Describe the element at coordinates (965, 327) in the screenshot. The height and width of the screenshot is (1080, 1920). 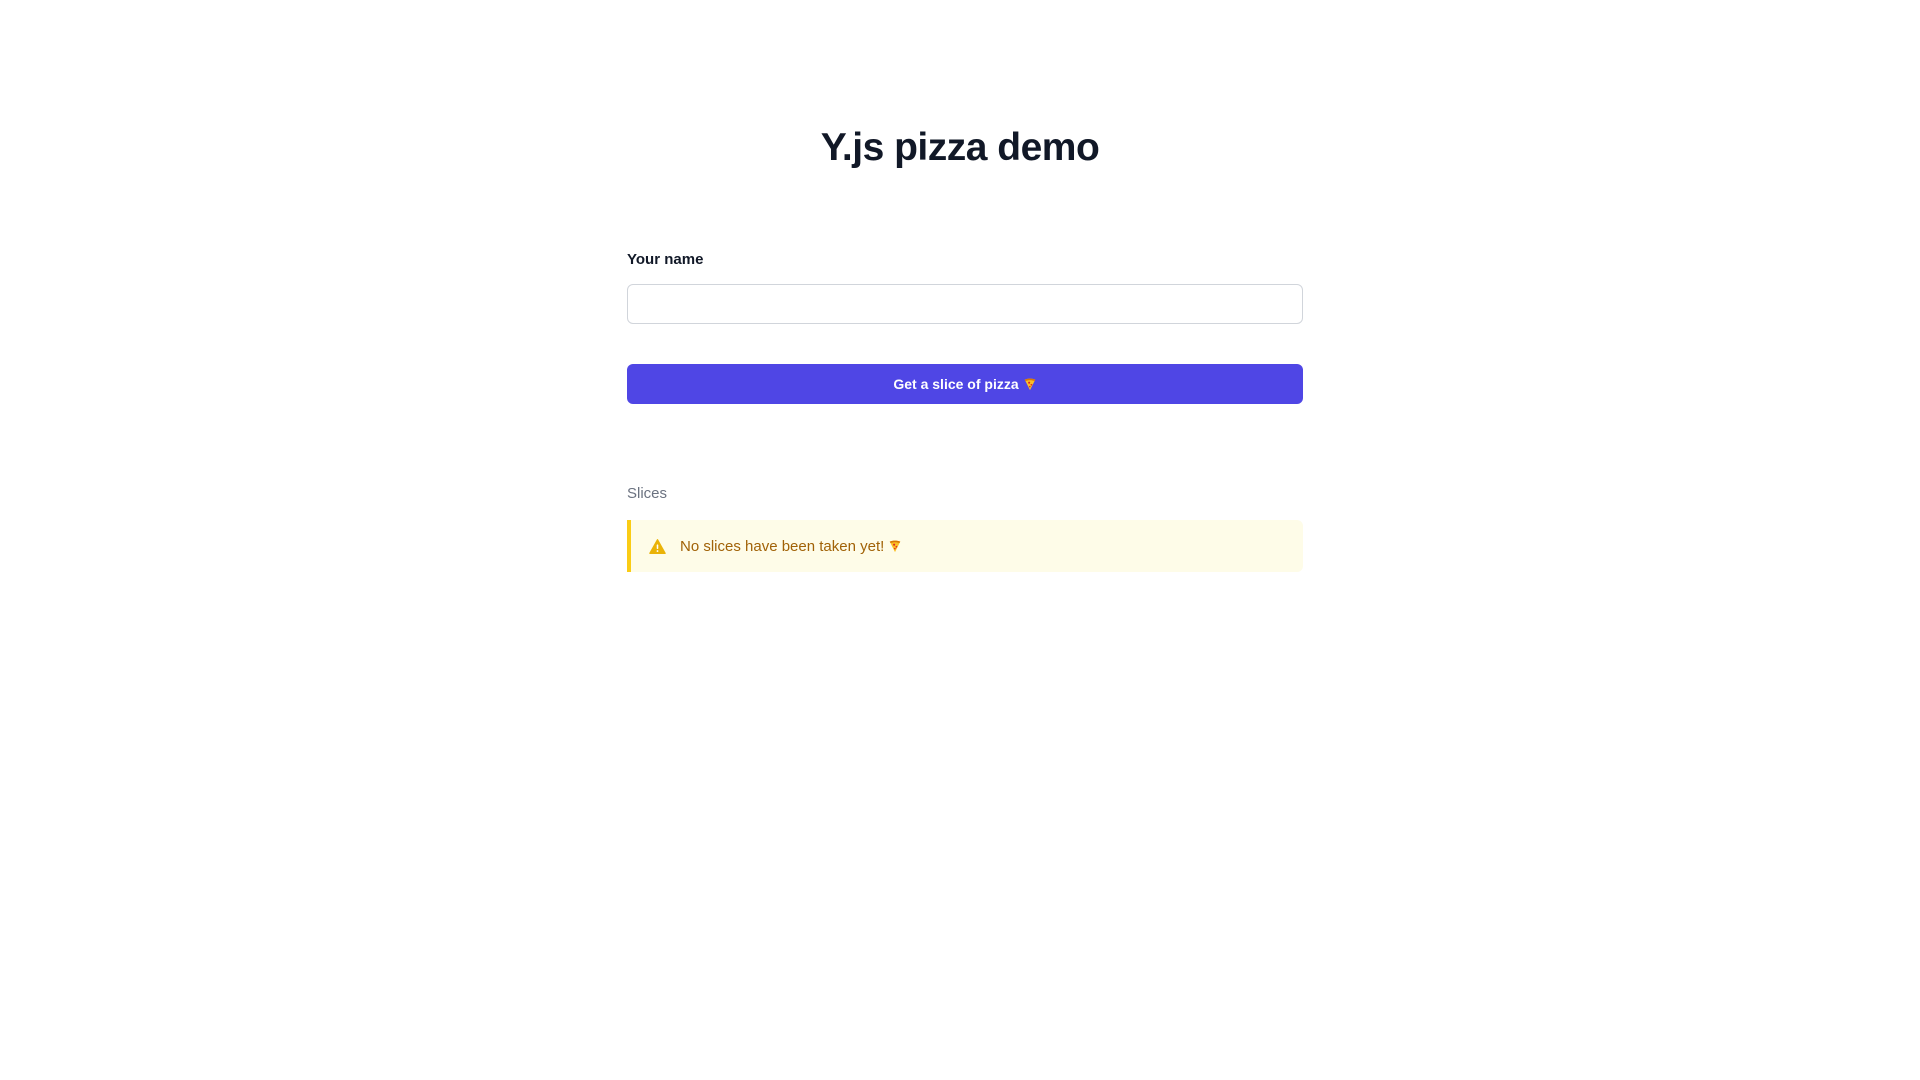
I see `name-form: Your name Get a slice of pizza` at that location.